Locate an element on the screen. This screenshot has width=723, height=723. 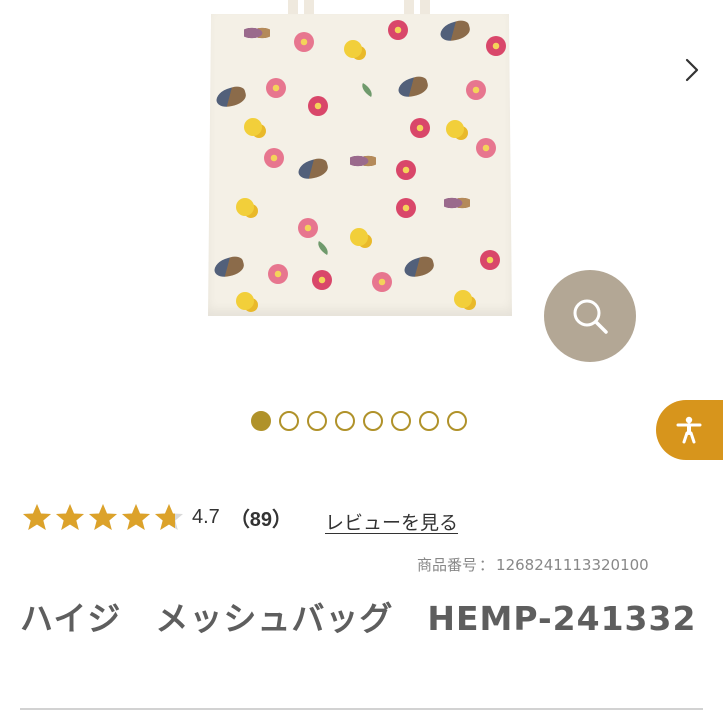
accessibility-button is located at coordinates (689, 430).